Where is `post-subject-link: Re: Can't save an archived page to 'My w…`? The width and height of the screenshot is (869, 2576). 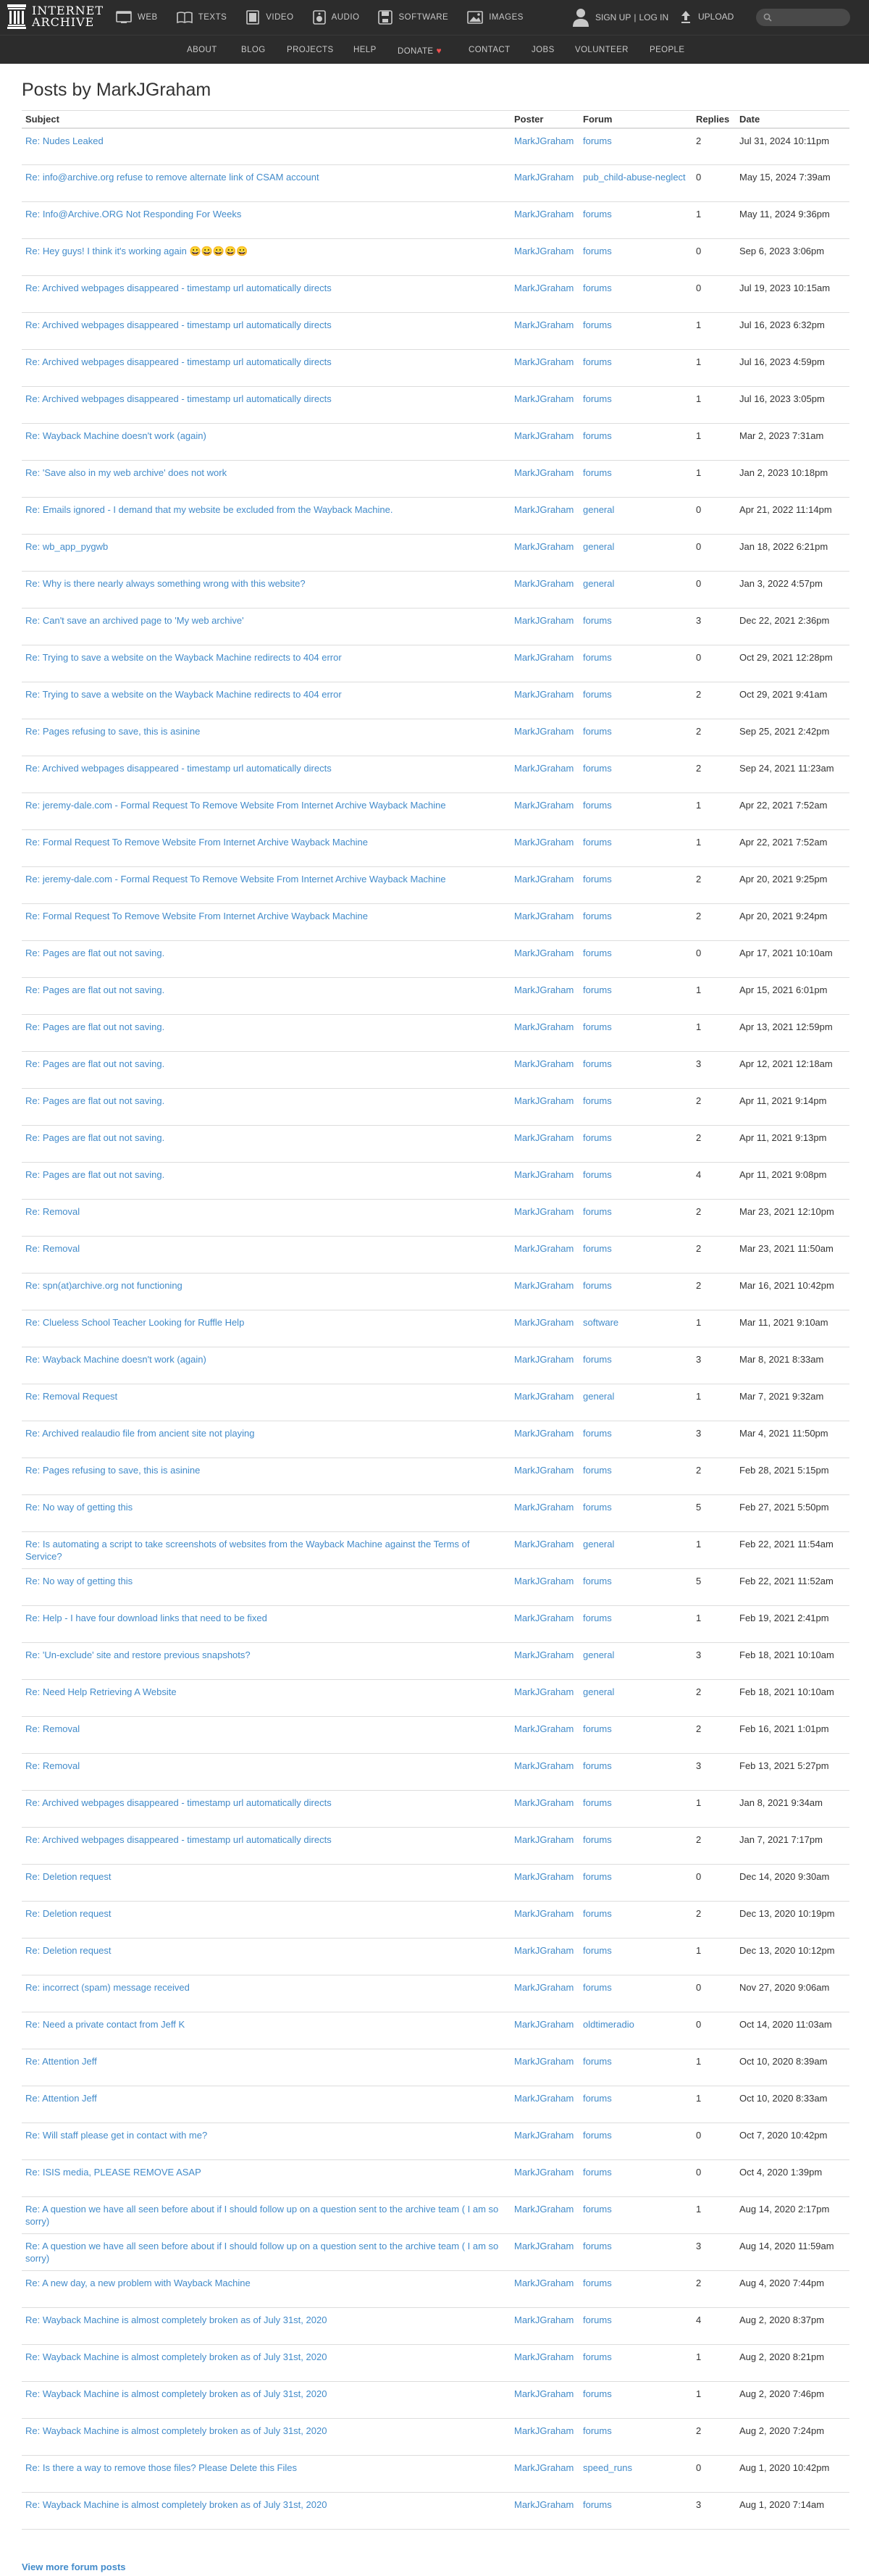 post-subject-link: Re: Can't save an archived page to 'My w… is located at coordinates (134, 620).